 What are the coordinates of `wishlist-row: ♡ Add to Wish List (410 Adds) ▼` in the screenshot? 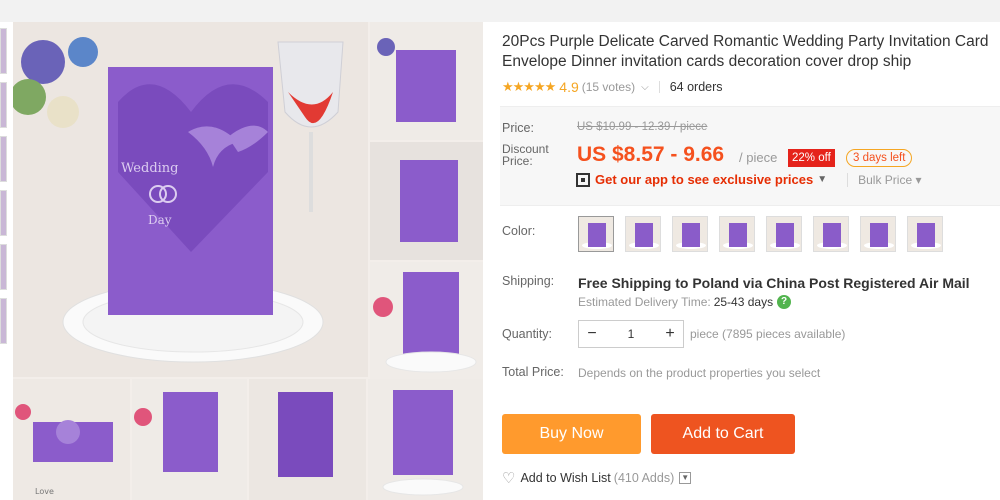 It's located at (597, 478).